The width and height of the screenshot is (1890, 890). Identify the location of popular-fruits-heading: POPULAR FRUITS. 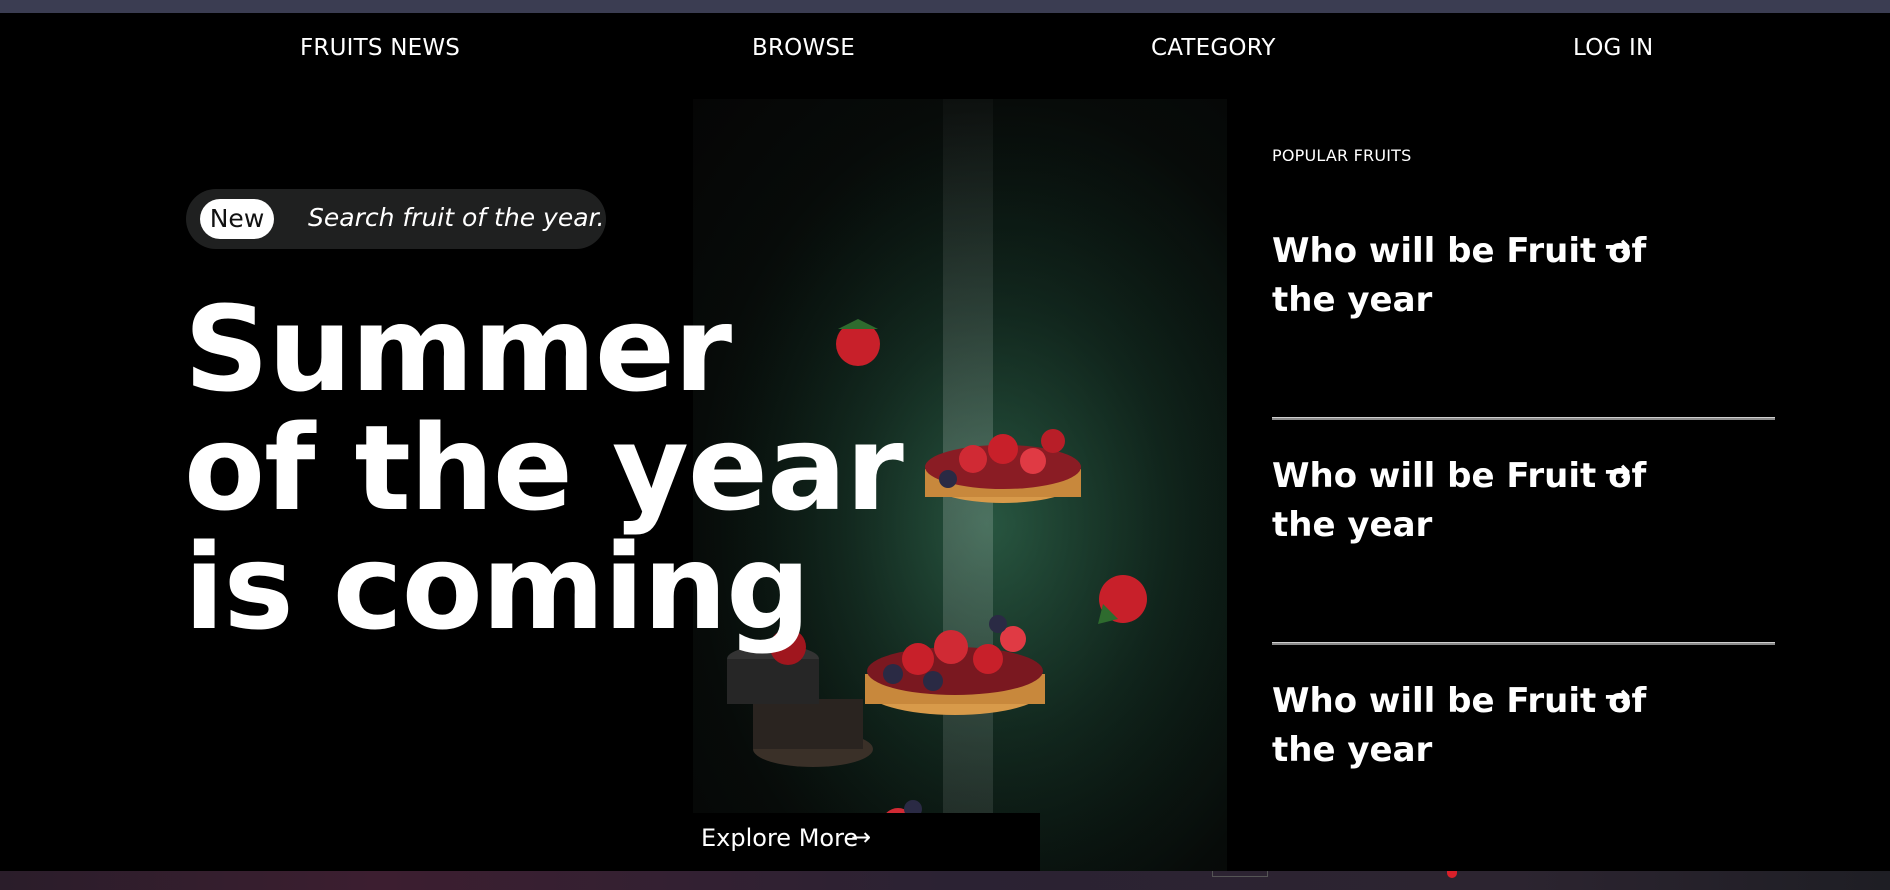
(1342, 155).